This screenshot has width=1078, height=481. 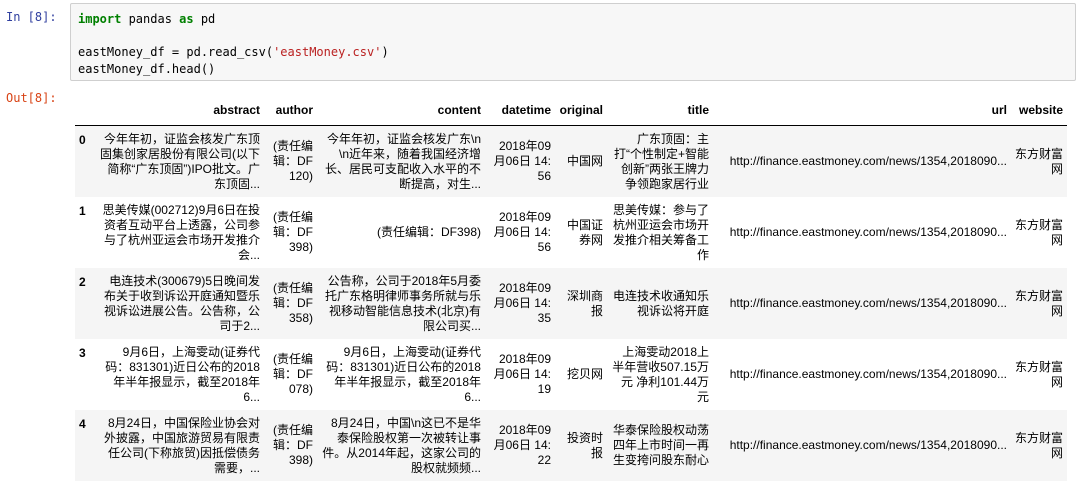 What do you see at coordinates (584, 161) in the screenshot?
I see `cell-text: 中国网` at bounding box center [584, 161].